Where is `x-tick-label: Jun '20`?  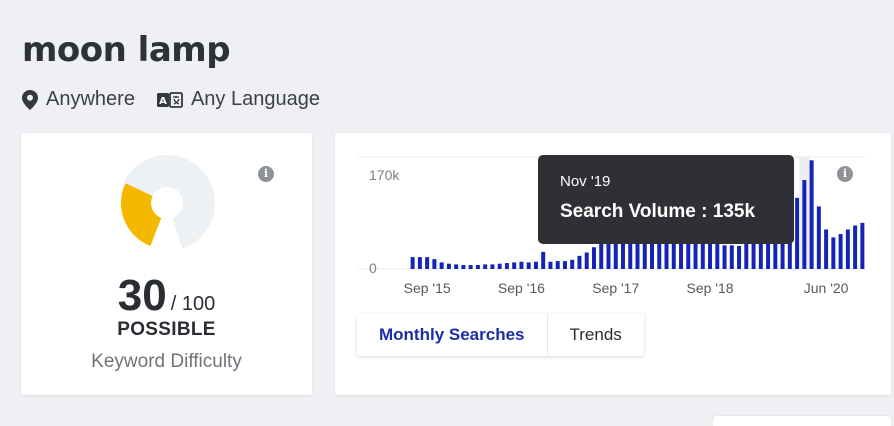 x-tick-label: Jun '20 is located at coordinates (826, 288).